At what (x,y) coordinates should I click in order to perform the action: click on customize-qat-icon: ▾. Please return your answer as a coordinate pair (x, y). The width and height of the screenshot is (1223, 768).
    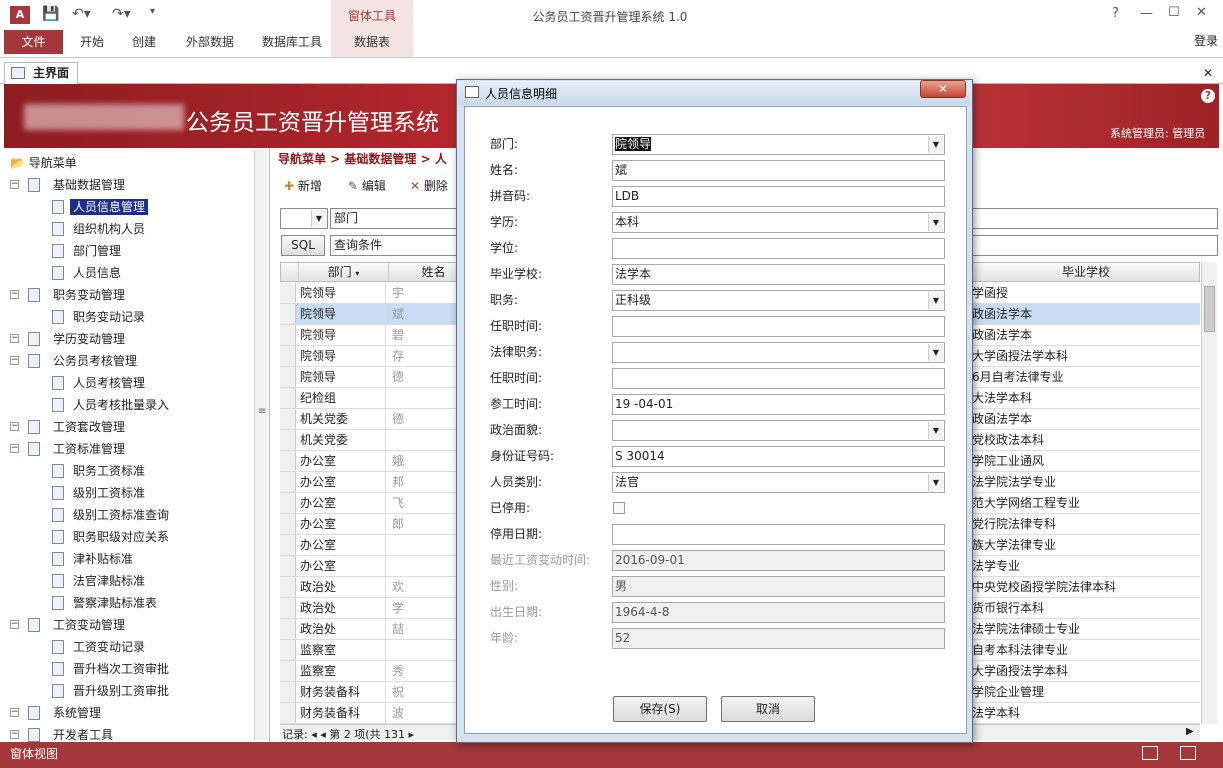
    Looking at the image, I should click on (152, 11).